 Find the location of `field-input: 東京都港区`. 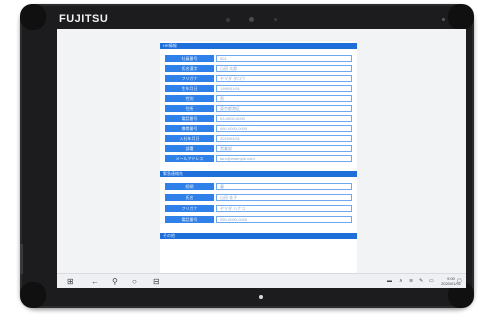

field-input: 東京都港区 is located at coordinates (284, 108).